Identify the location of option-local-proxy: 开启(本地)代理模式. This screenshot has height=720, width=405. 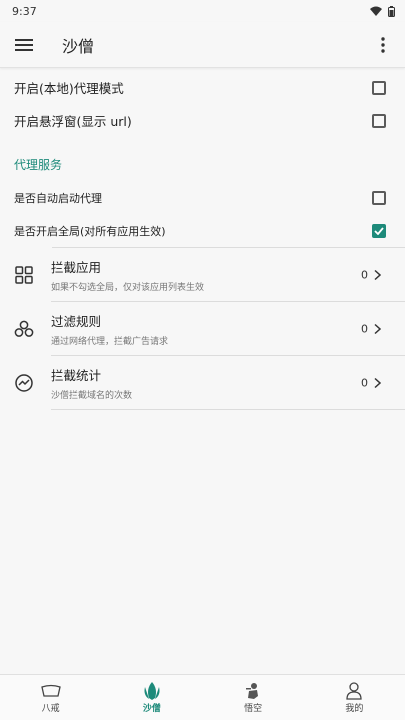
(202, 87).